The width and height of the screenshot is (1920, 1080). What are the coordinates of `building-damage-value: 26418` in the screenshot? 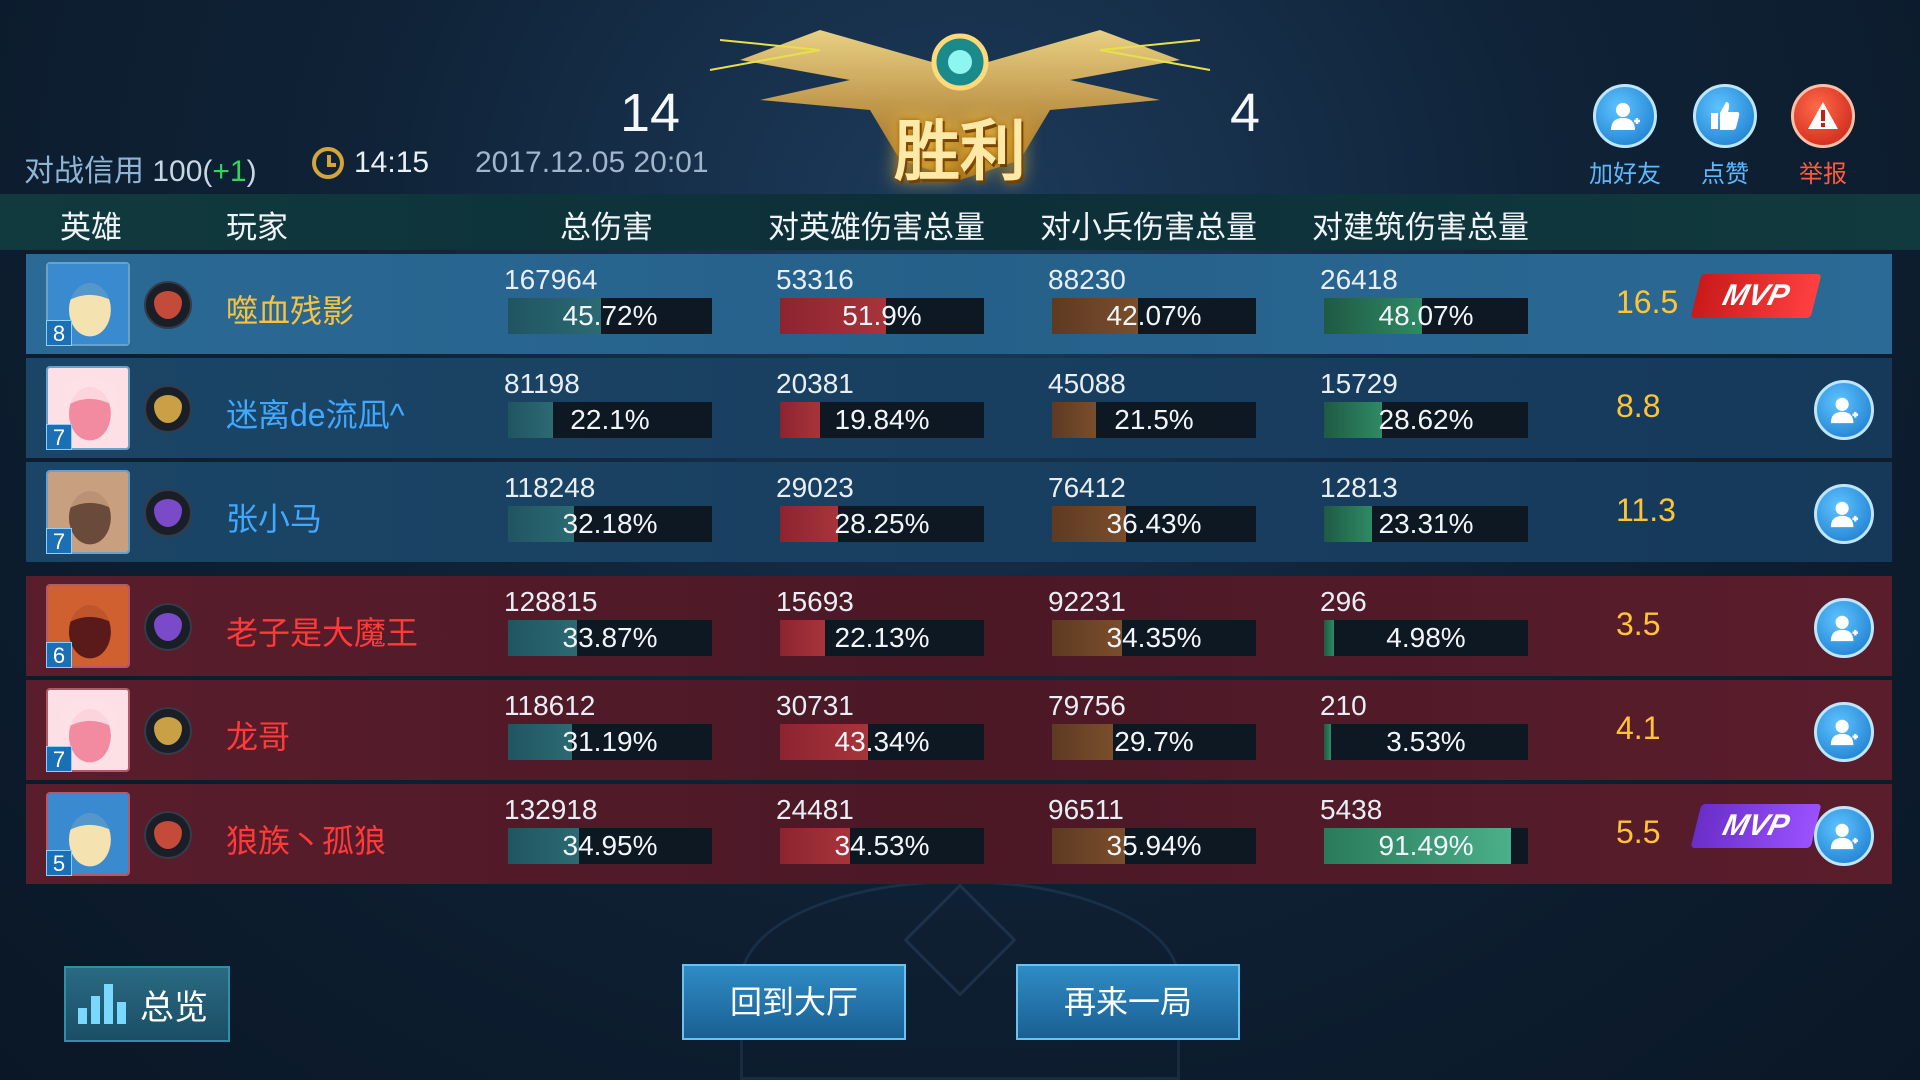 It's located at (1359, 279).